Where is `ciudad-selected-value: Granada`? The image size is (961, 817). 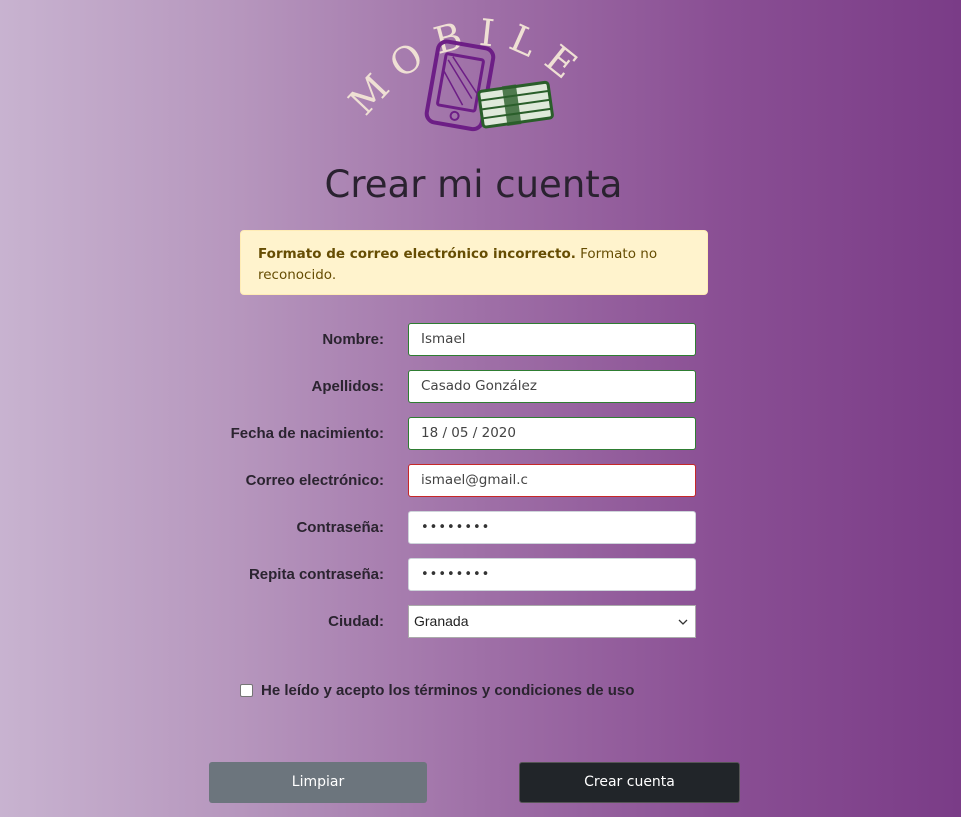
ciudad-selected-value: Granada is located at coordinates (441, 621).